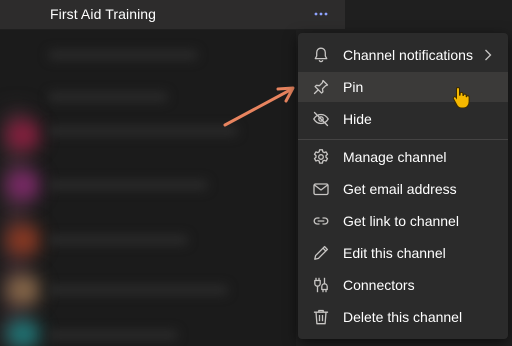 This screenshot has height=346, width=512. Describe the element at coordinates (408, 55) in the screenshot. I see `menu-item-label: Channel notifications` at that location.